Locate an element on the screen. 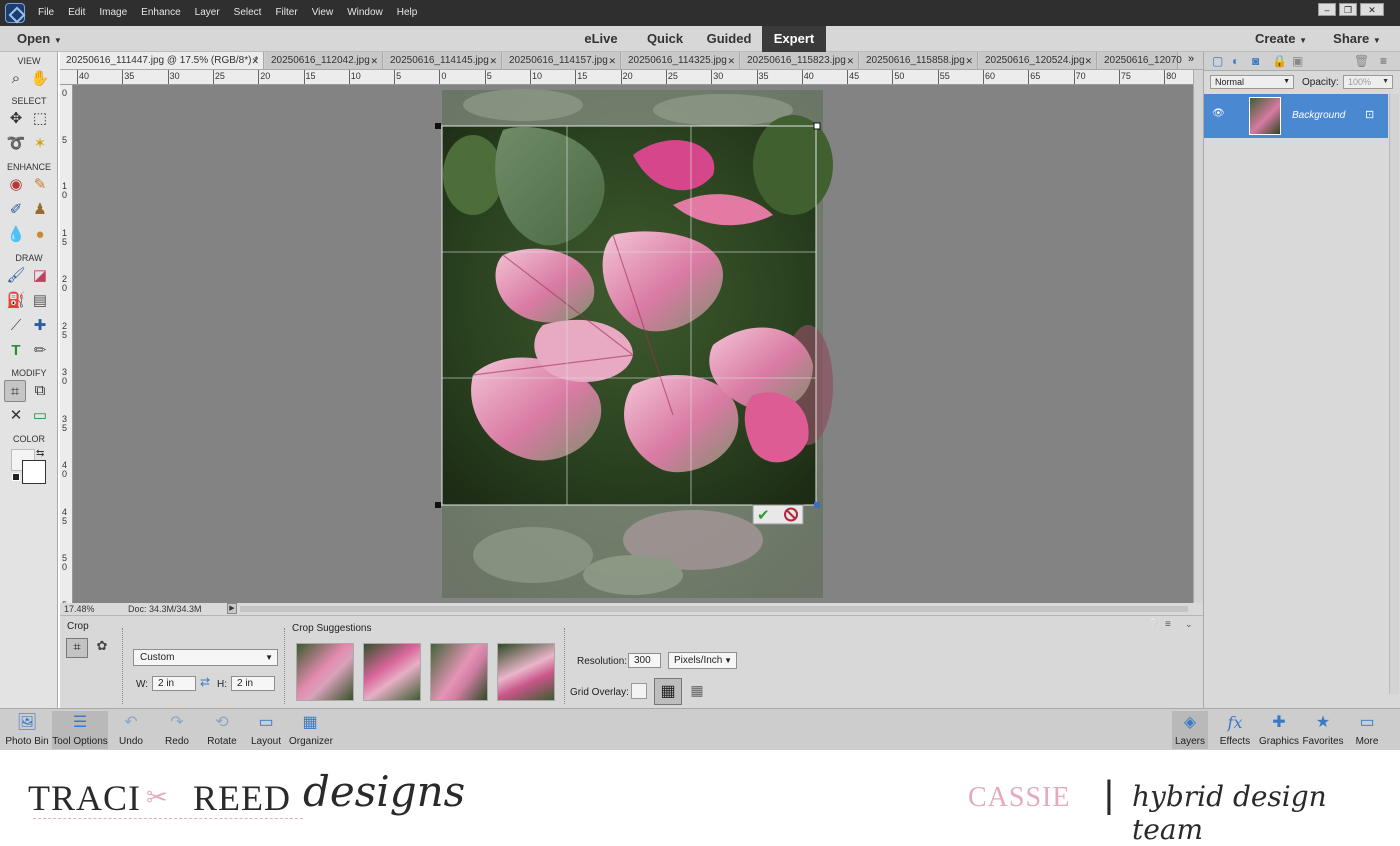  undo-button: ↶ Undo is located at coordinates (131, 730).